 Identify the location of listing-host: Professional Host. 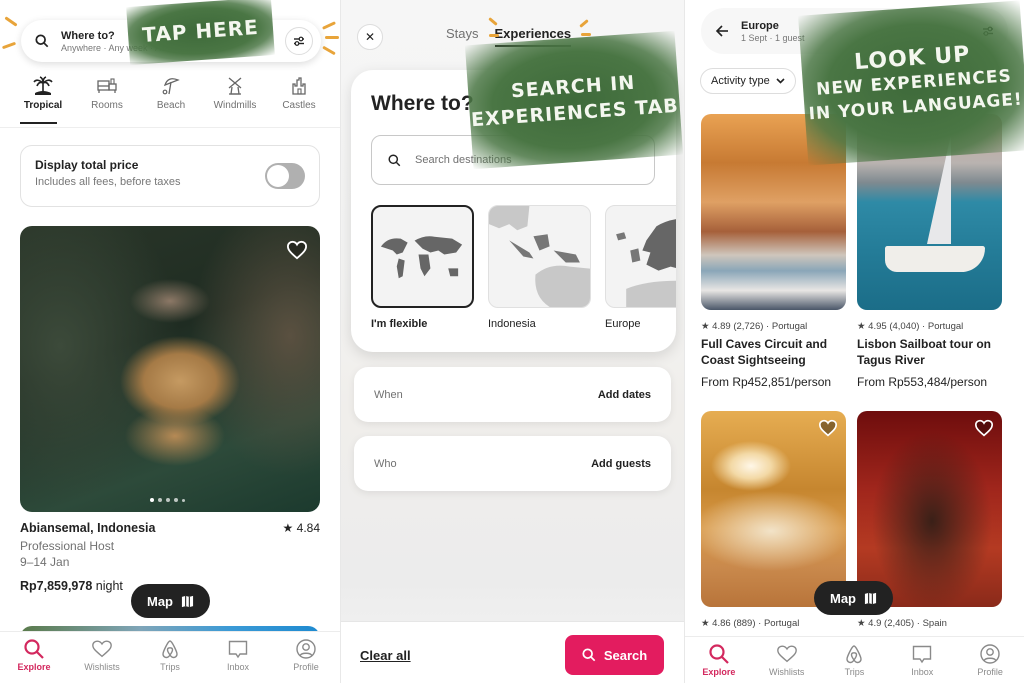
(67, 546).